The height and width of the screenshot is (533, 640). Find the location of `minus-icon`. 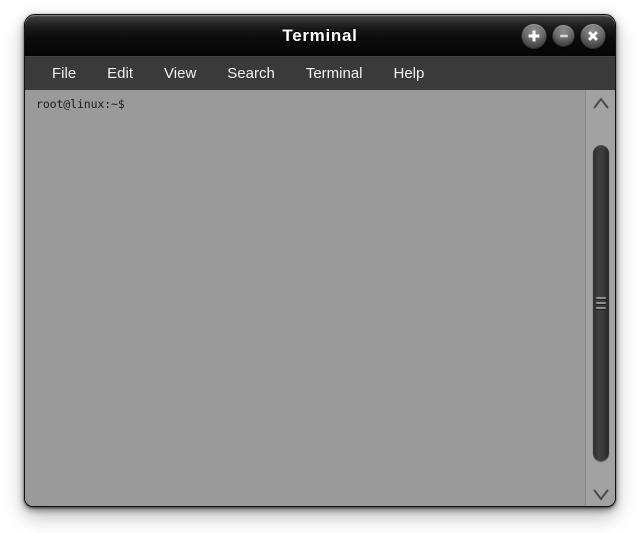

minus-icon is located at coordinates (564, 36).